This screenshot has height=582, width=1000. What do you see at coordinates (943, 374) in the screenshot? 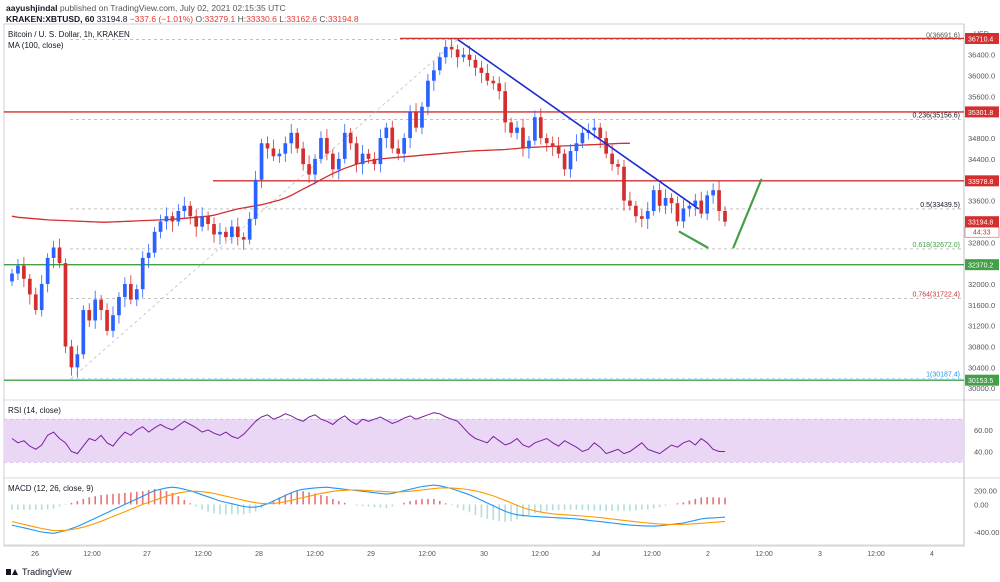
I see `fib-level-label-5: 1(30187.4)` at bounding box center [943, 374].